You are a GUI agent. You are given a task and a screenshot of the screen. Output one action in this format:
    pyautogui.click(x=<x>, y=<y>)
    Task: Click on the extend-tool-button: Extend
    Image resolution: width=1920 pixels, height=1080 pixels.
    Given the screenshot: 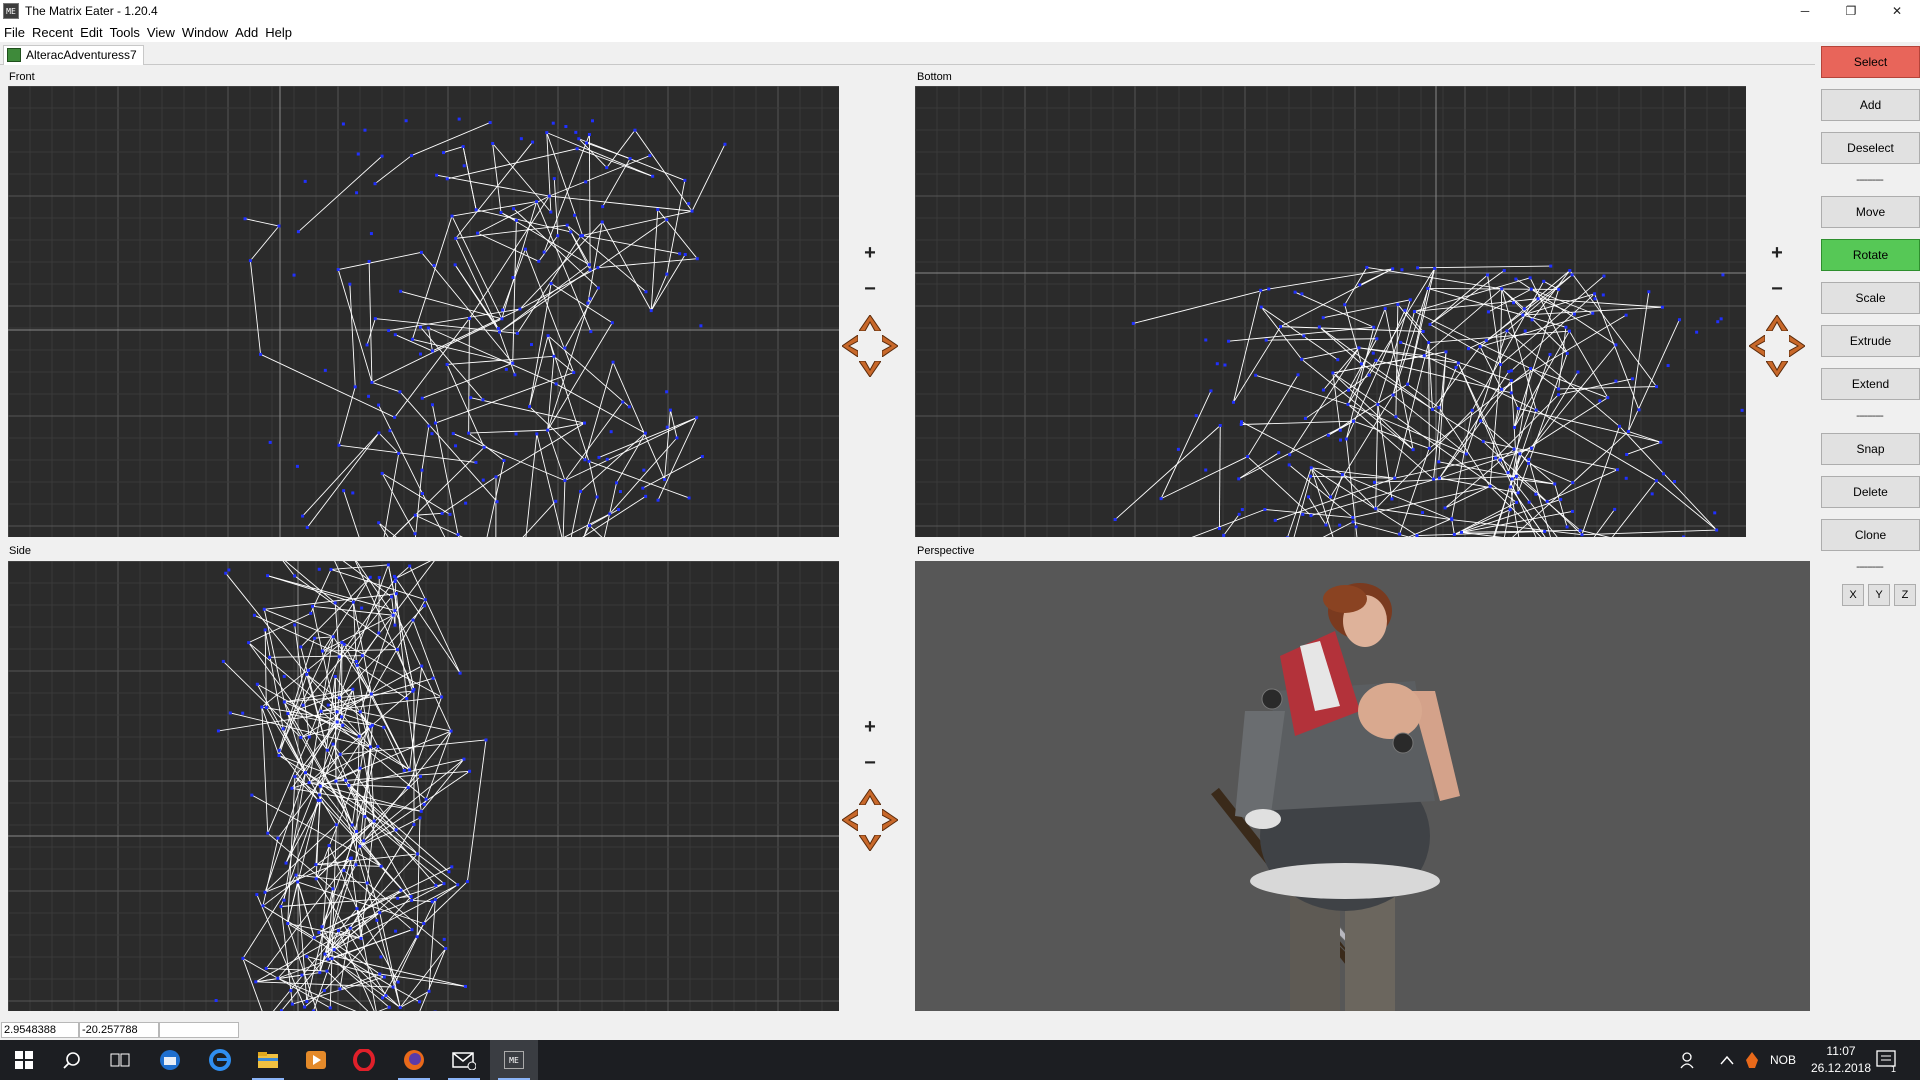 What is the action you would take?
    pyautogui.click(x=1870, y=384)
    